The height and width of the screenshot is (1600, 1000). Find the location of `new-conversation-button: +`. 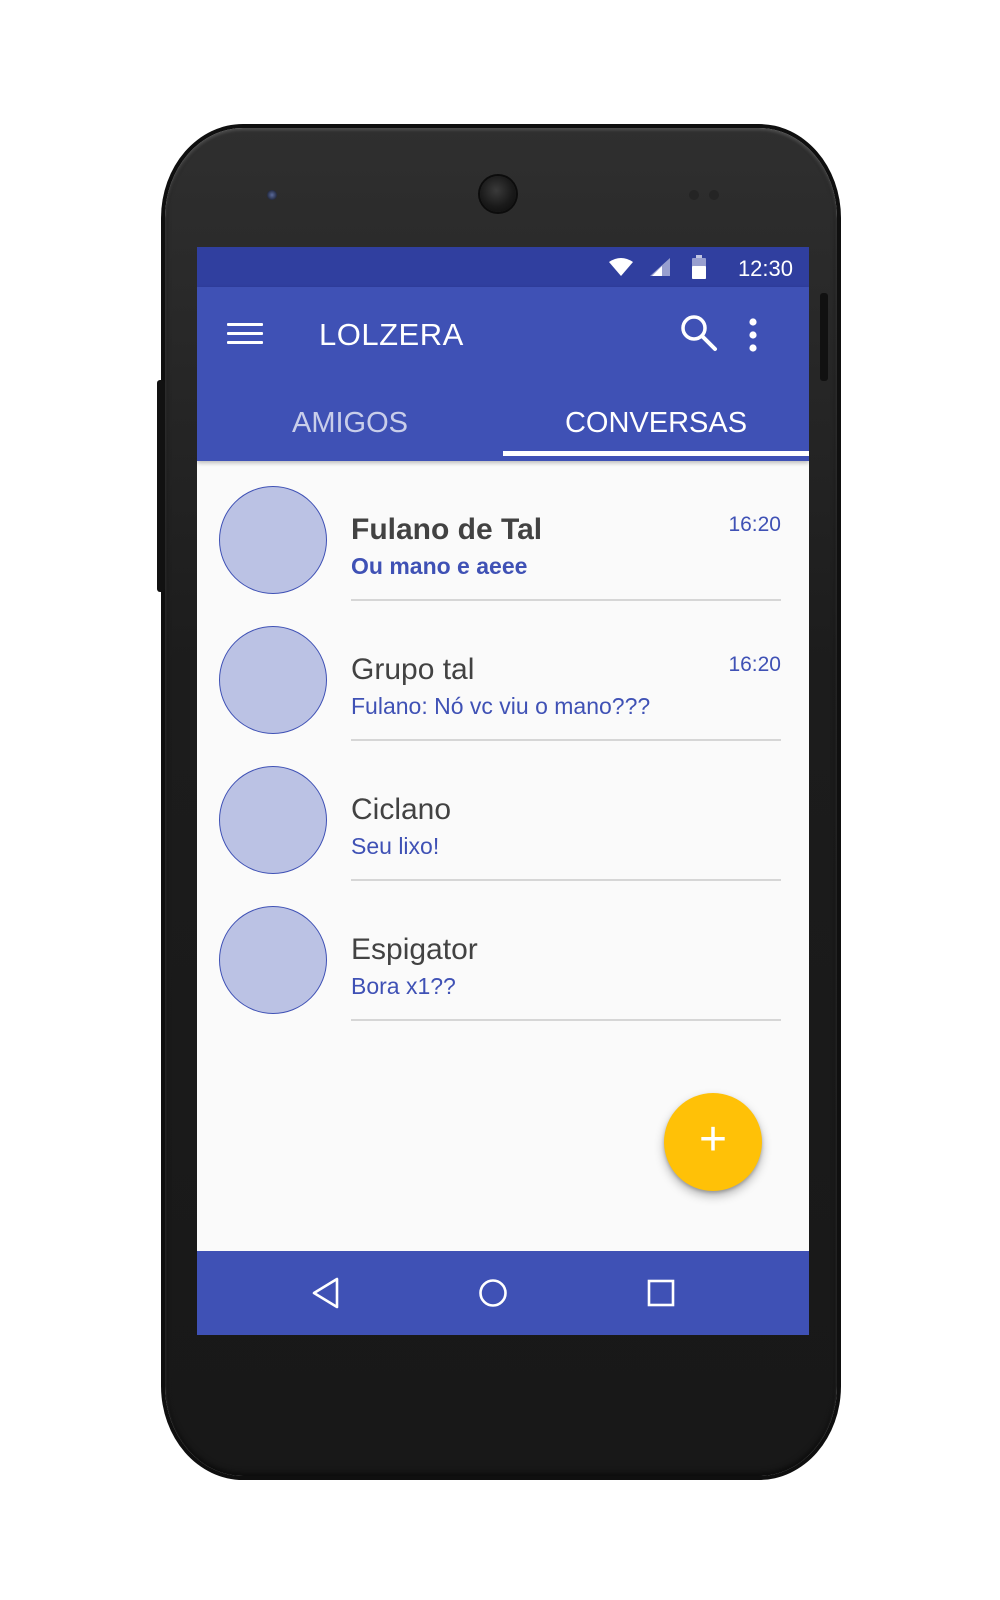

new-conversation-button: + is located at coordinates (713, 1142).